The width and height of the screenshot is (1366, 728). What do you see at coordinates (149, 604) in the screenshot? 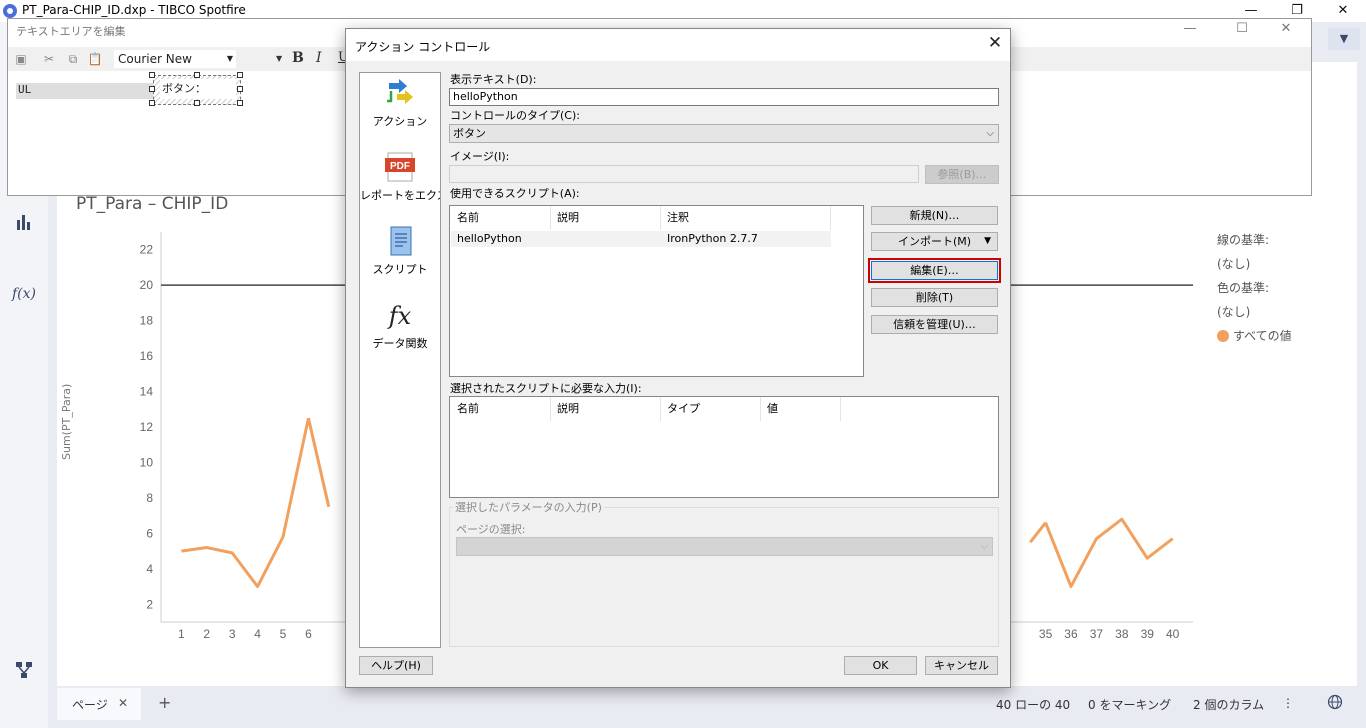
I see `y-tick-label: 2` at bounding box center [149, 604].